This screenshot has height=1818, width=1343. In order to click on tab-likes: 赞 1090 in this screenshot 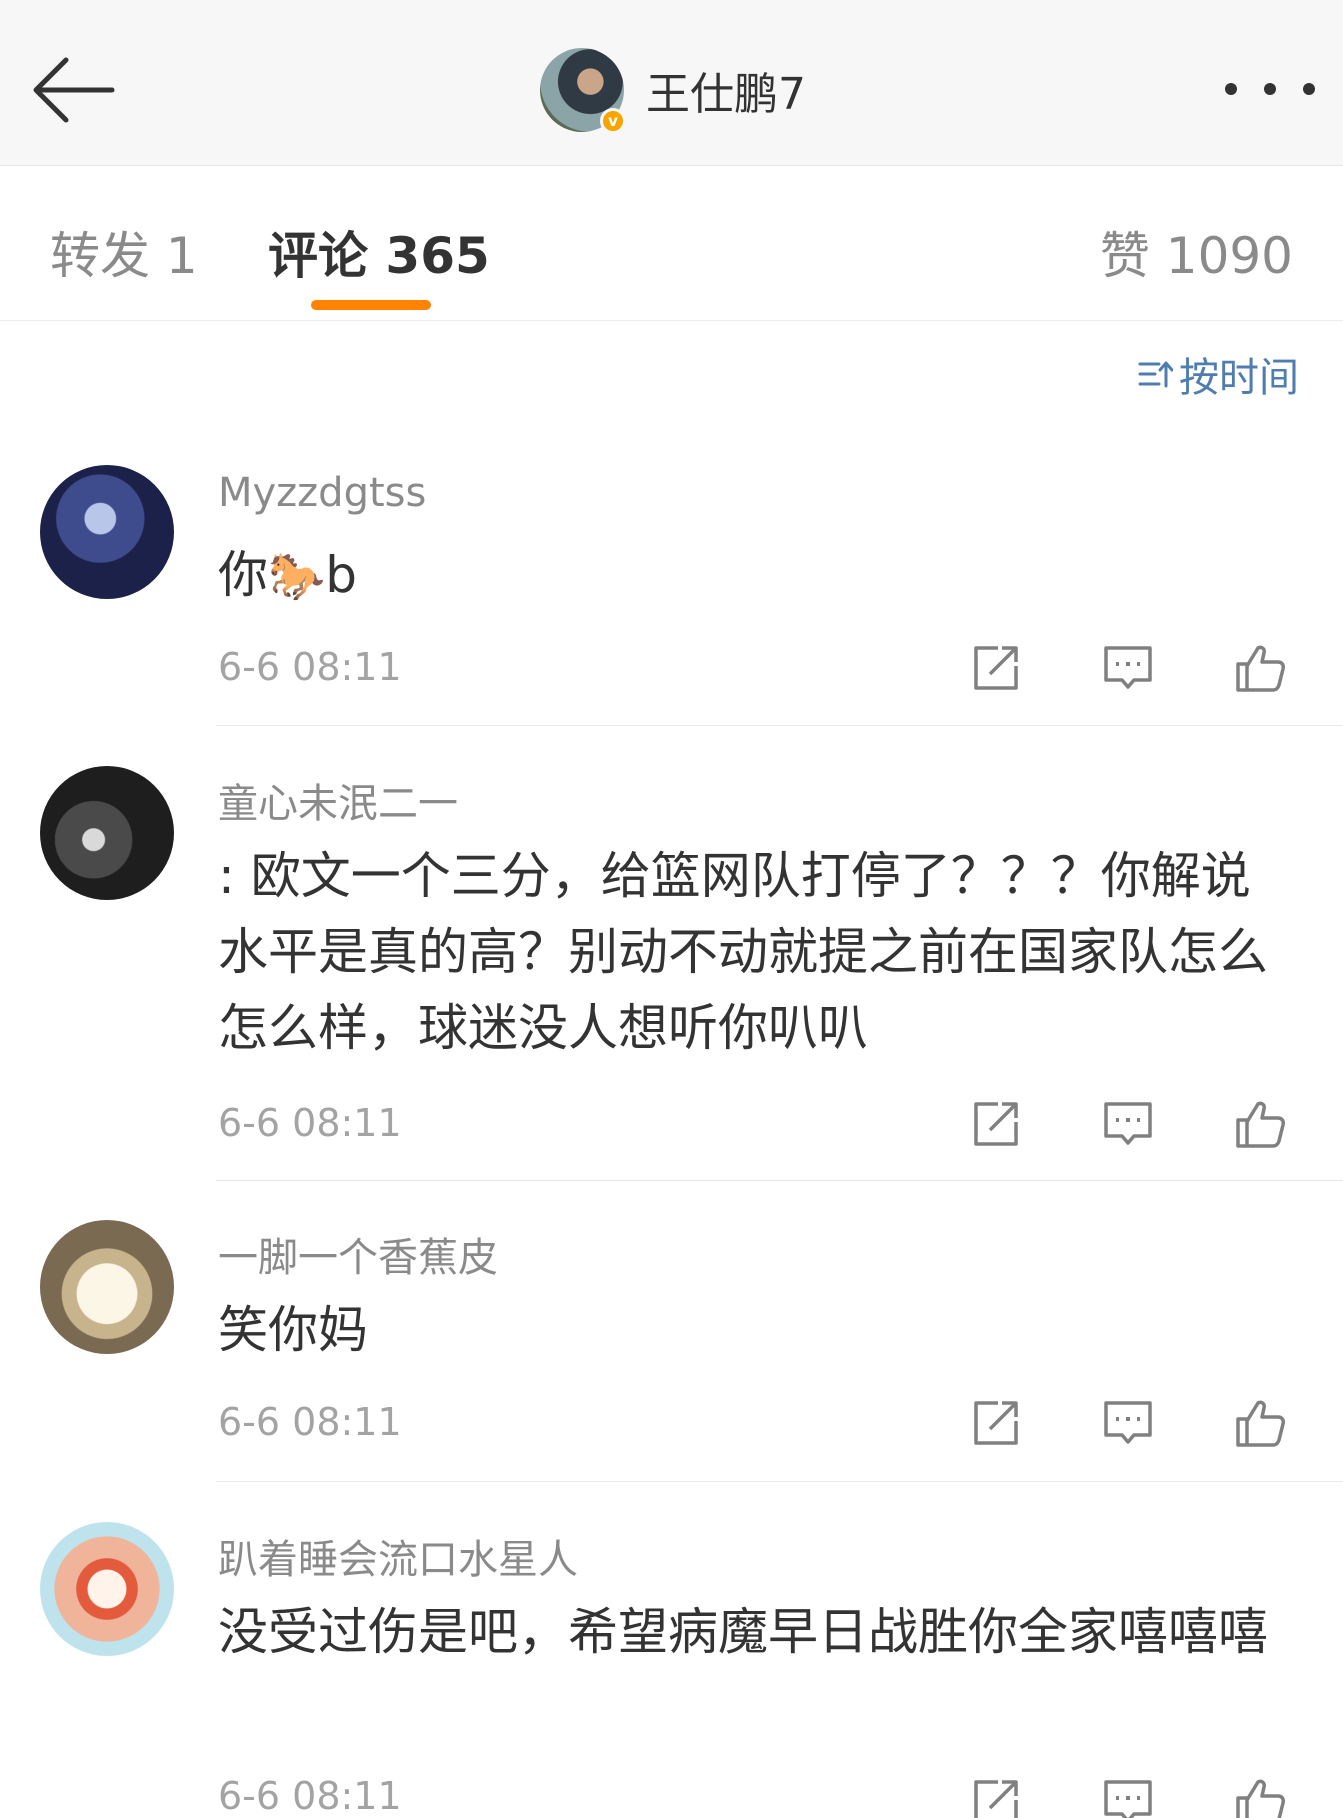, I will do `click(1196, 252)`.